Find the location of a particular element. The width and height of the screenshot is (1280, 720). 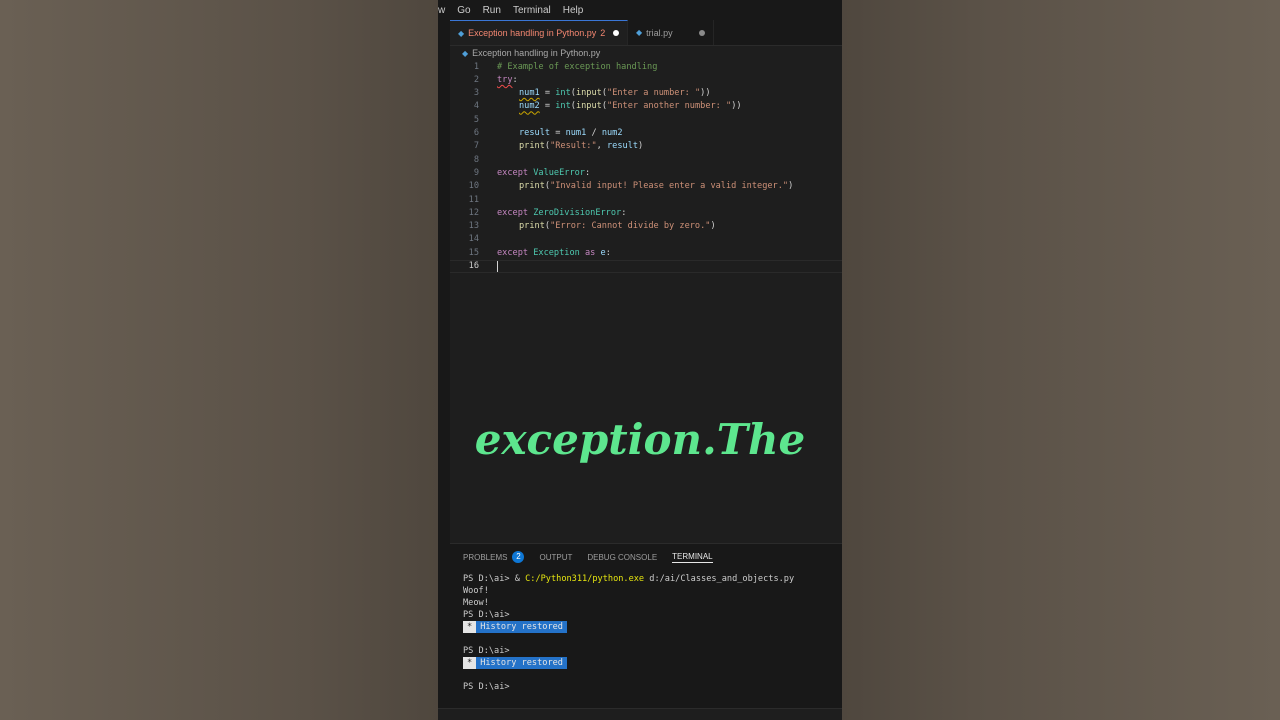

tab-exception-handling: ◆ Exception handling in Python.py 2 is located at coordinates (539, 32).